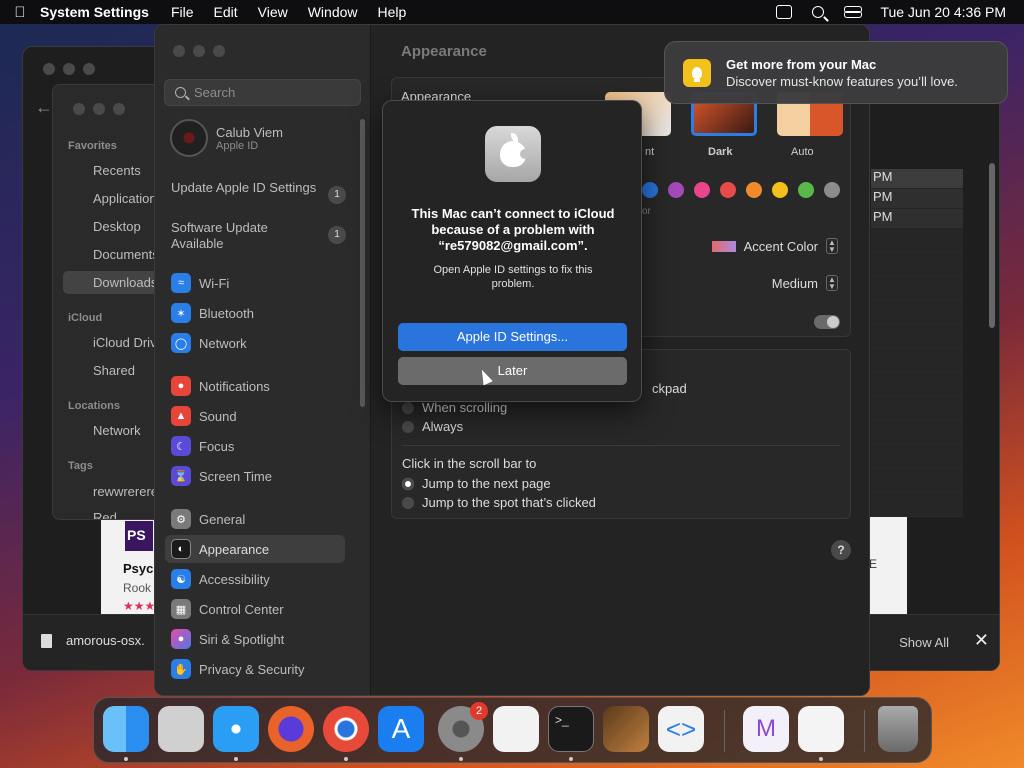 Image resolution: width=1024 pixels, height=768 pixels. Describe the element at coordinates (273, 12) in the screenshot. I see `menu-view: View` at that location.